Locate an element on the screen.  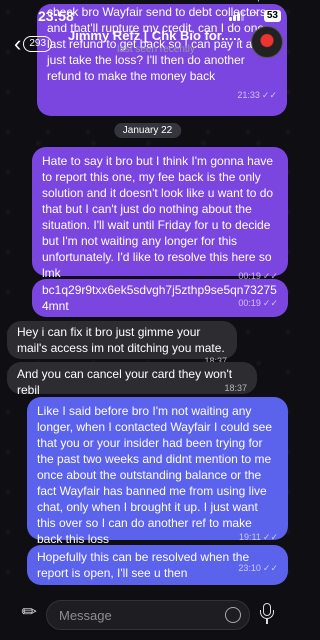
chat-subtitle: last seen recently is located at coordinates (156, 49).